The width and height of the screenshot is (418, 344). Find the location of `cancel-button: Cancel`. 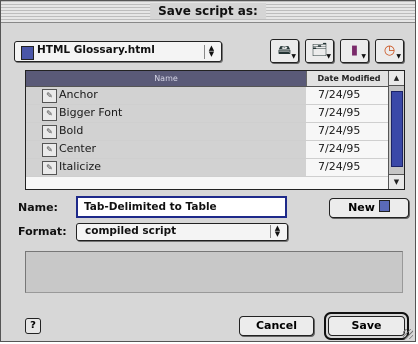

cancel-button: Cancel is located at coordinates (276, 326).